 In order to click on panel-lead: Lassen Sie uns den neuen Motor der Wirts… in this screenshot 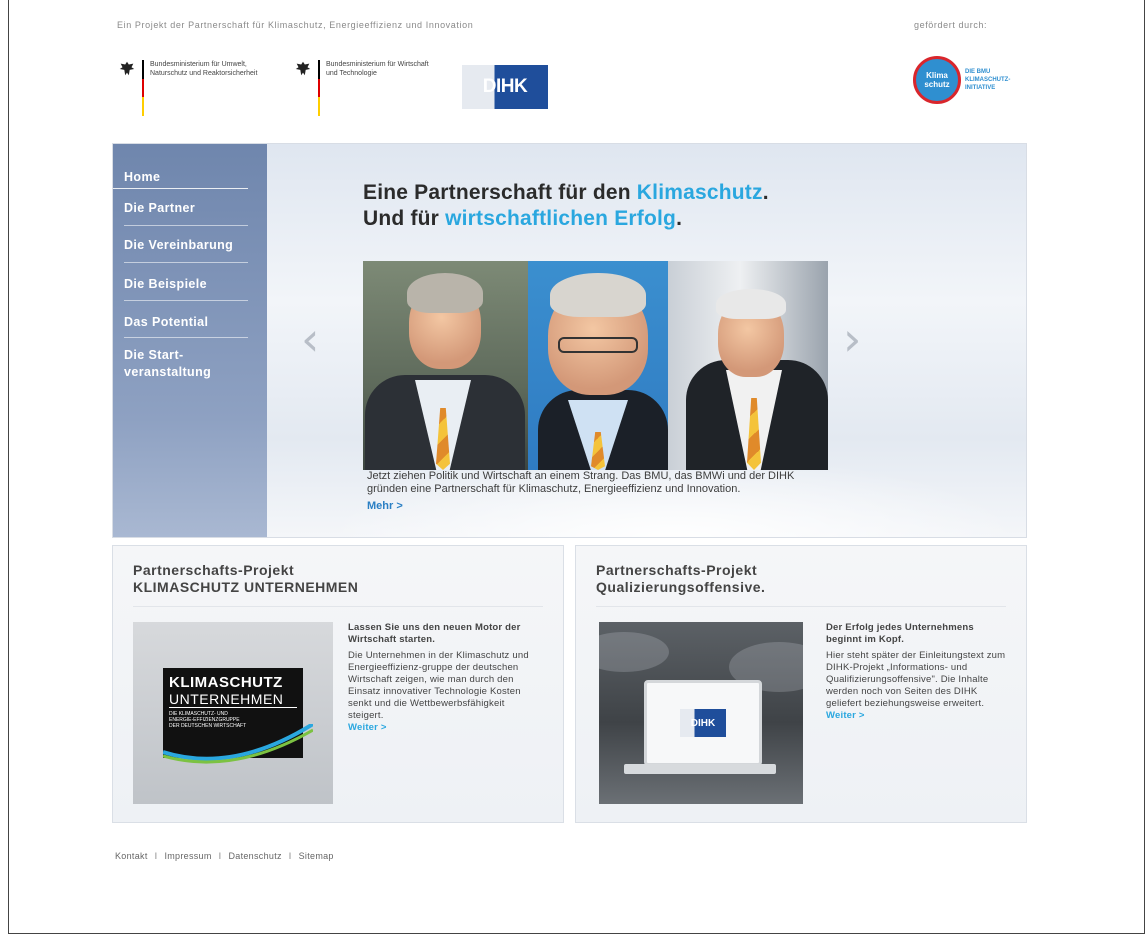, I will do `click(434, 633)`.